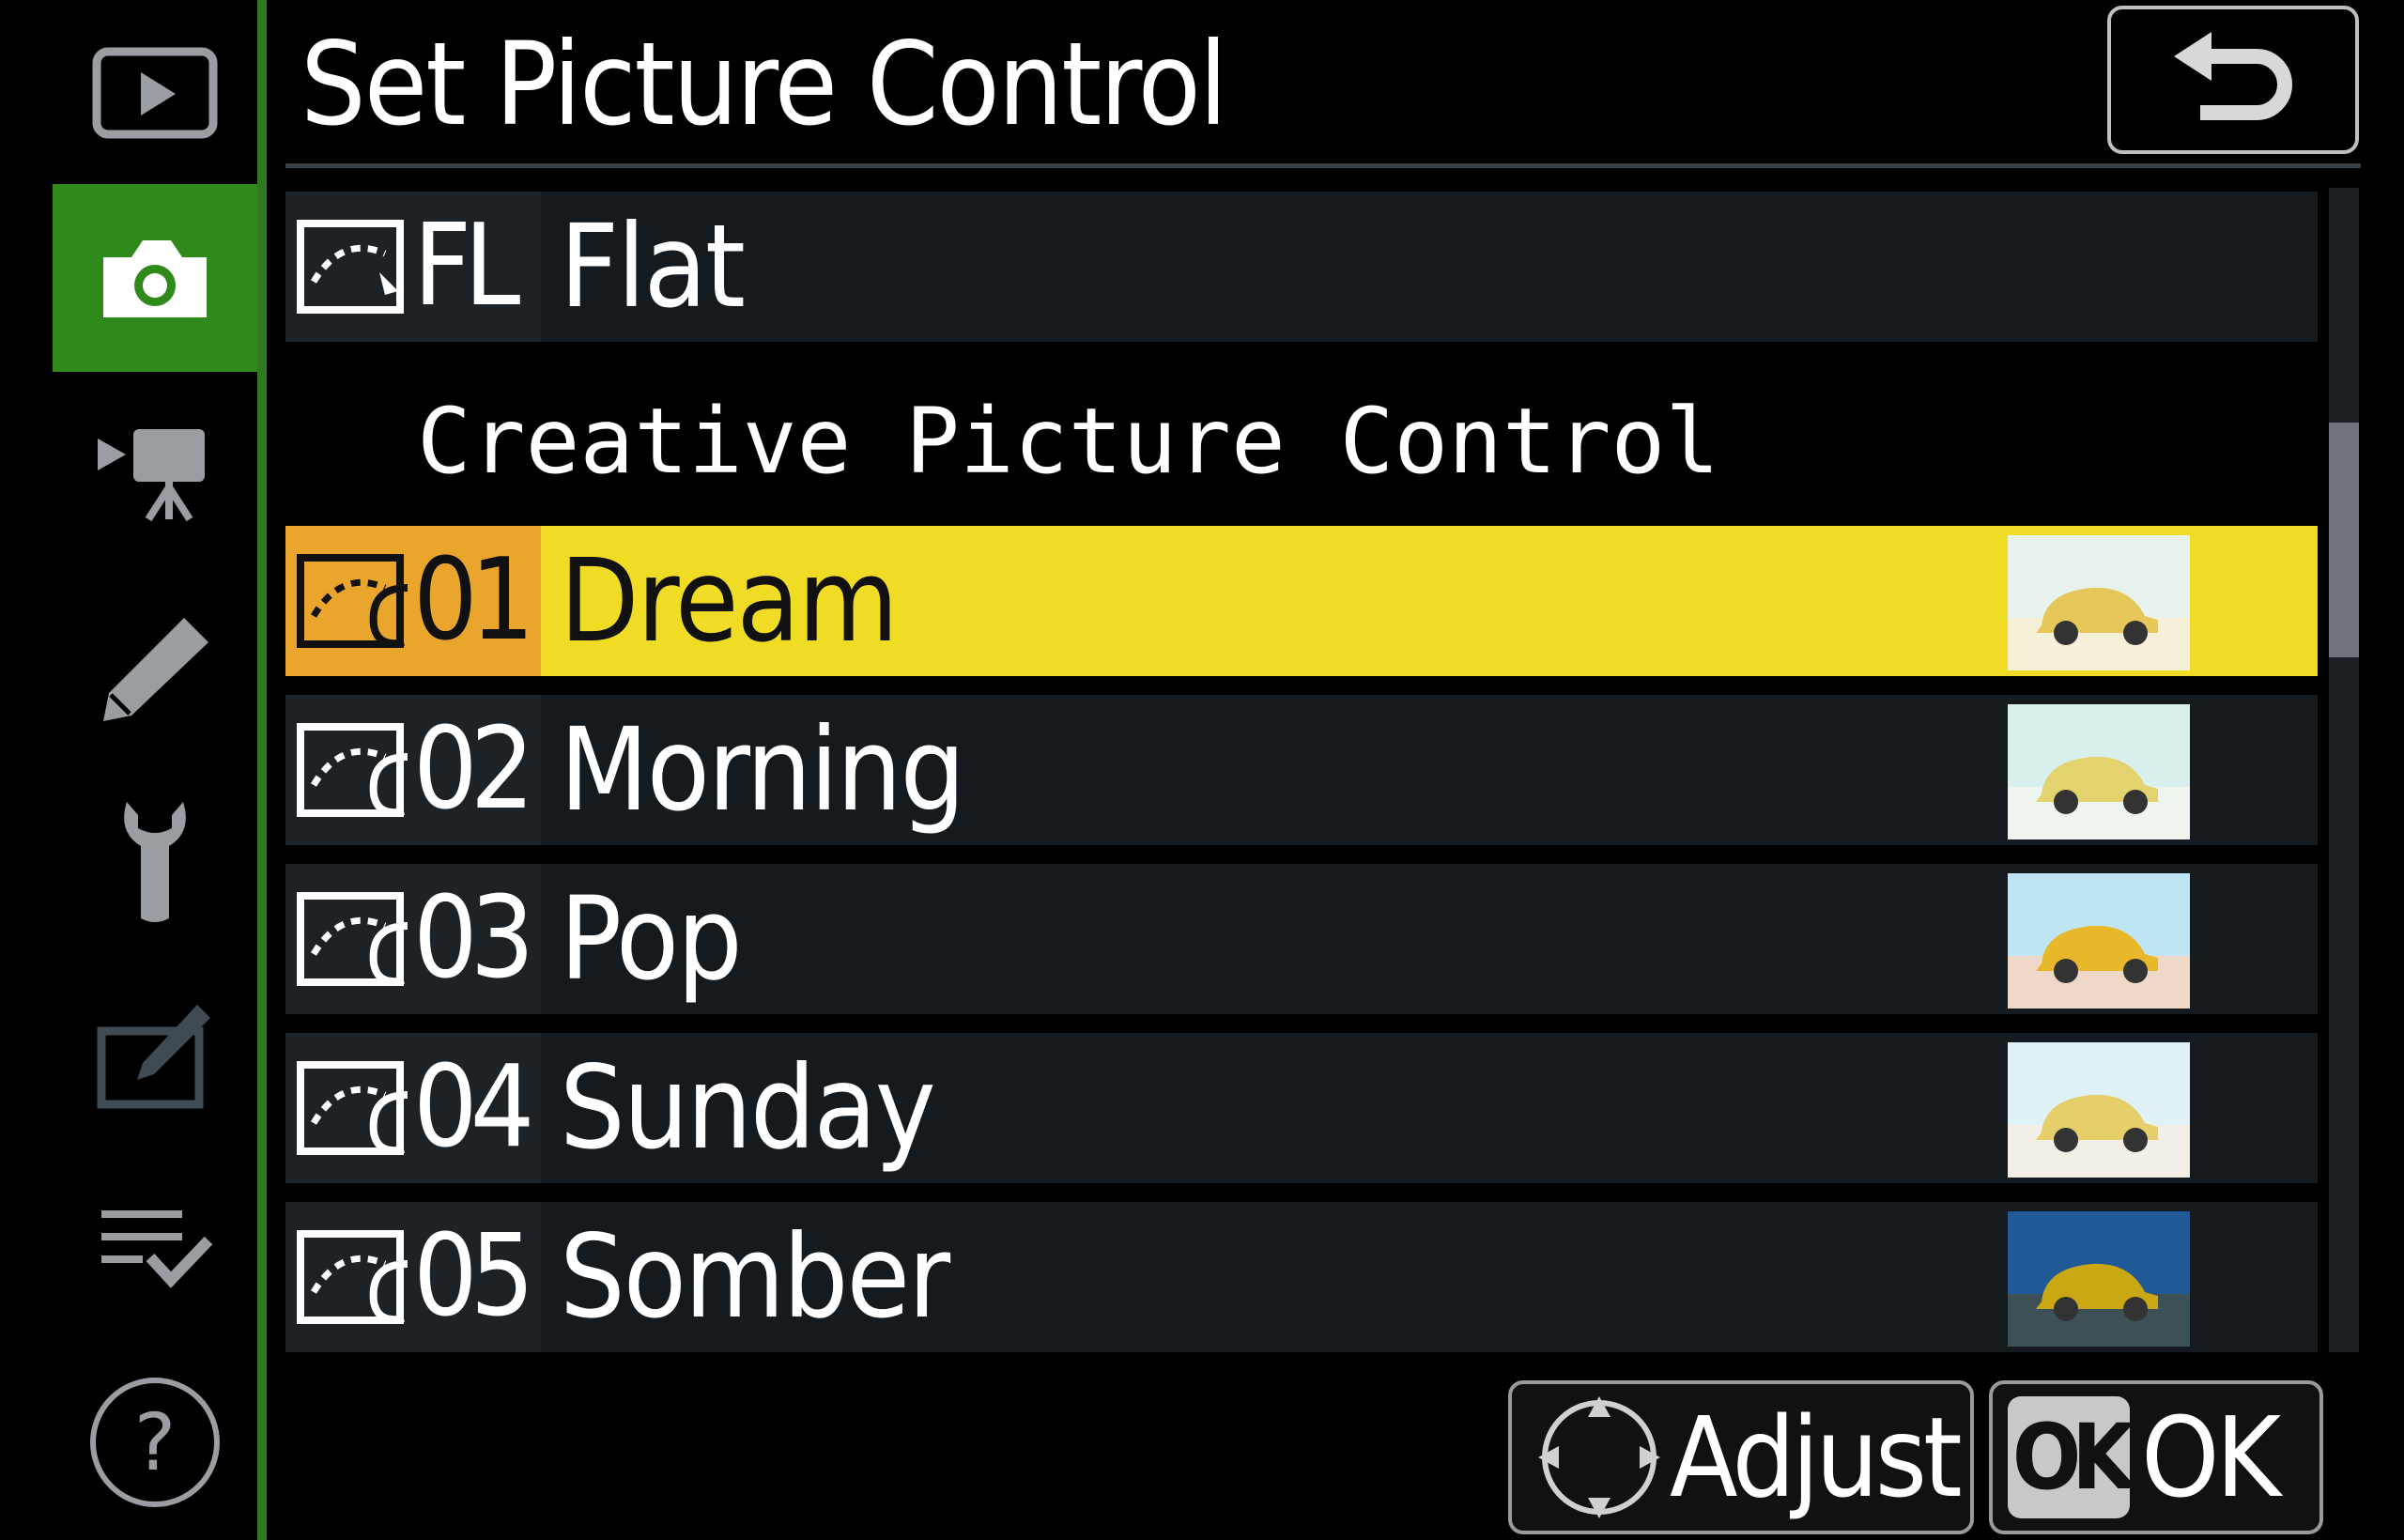 The image size is (2404, 1540). What do you see at coordinates (2233, 76) in the screenshot?
I see `return-arrow-icon` at bounding box center [2233, 76].